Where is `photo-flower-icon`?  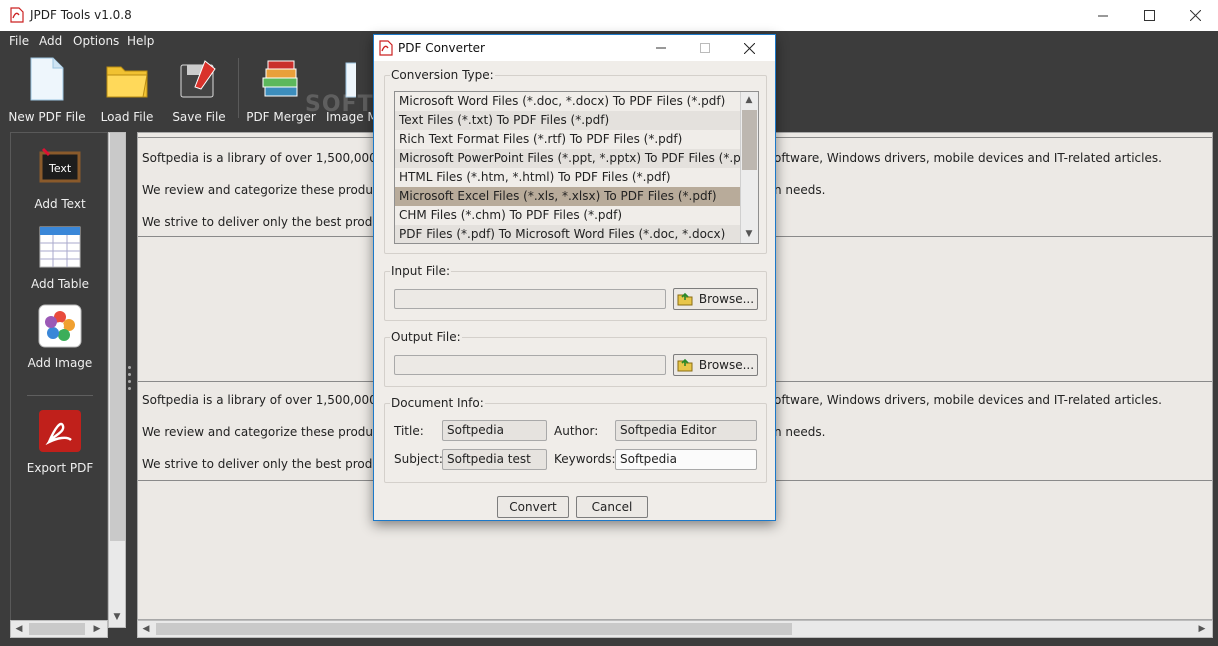 photo-flower-icon is located at coordinates (60, 326).